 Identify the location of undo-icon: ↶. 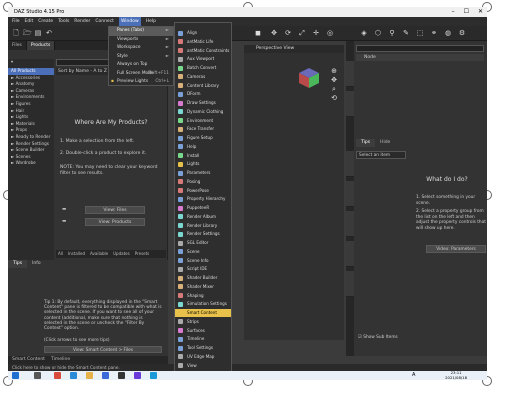
(49, 33).